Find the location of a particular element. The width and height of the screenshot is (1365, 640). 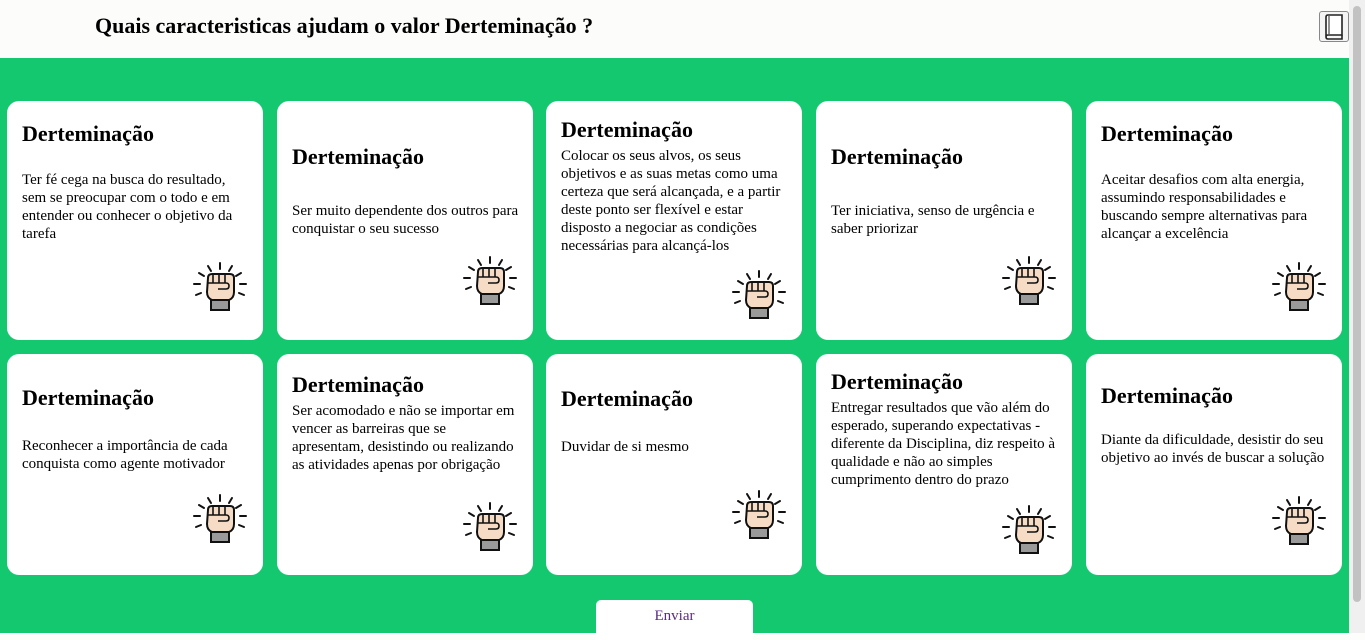

book-button is located at coordinates (1334, 26).